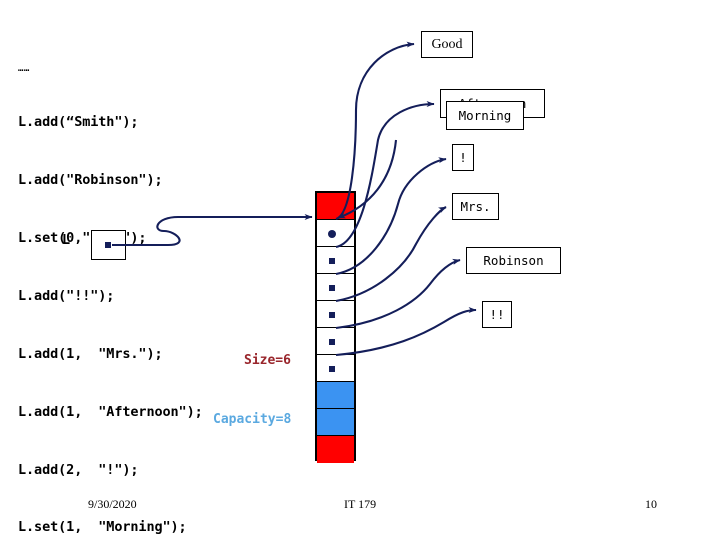 Image resolution: width=720 pixels, height=540 pixels. I want to click on pointer-dot-icon, so click(108, 245).